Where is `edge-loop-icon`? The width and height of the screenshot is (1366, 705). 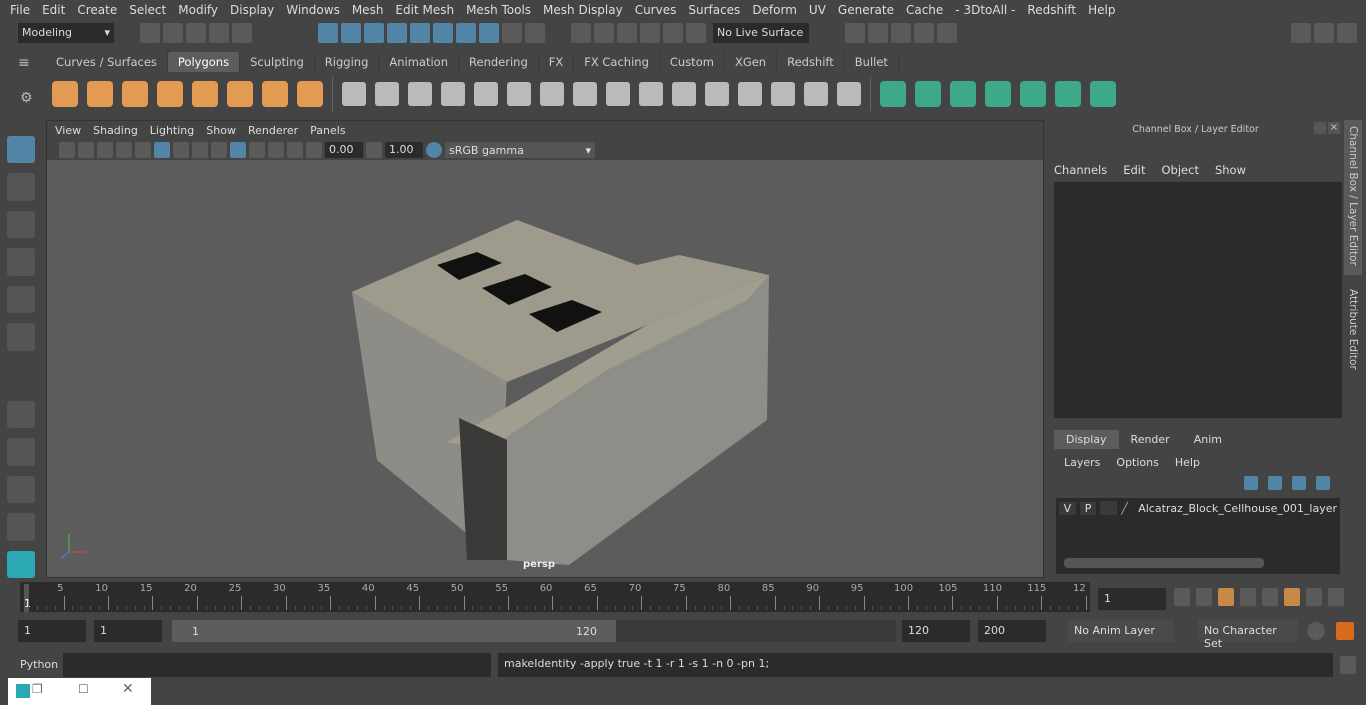 edge-loop-icon is located at coordinates (717, 94).